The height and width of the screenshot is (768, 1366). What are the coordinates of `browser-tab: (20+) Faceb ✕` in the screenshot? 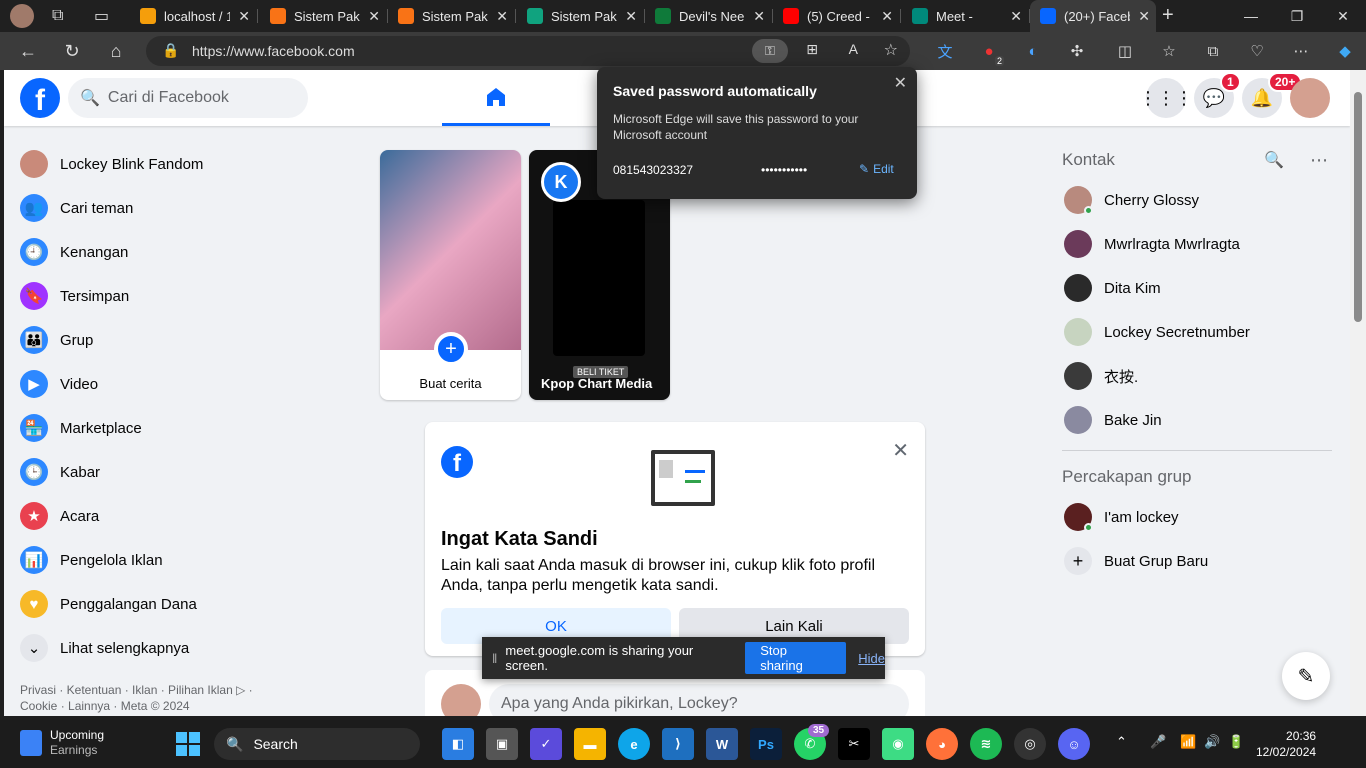 It's located at (1093, 16).